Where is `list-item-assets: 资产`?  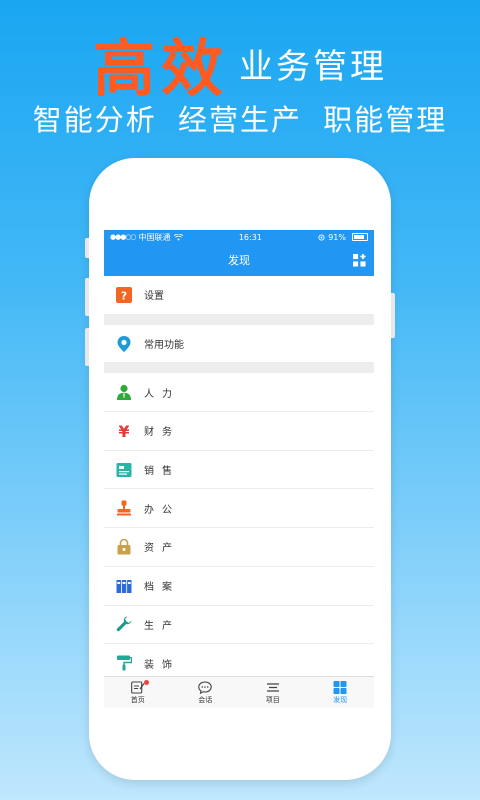 list-item-assets: 资产 is located at coordinates (239, 547).